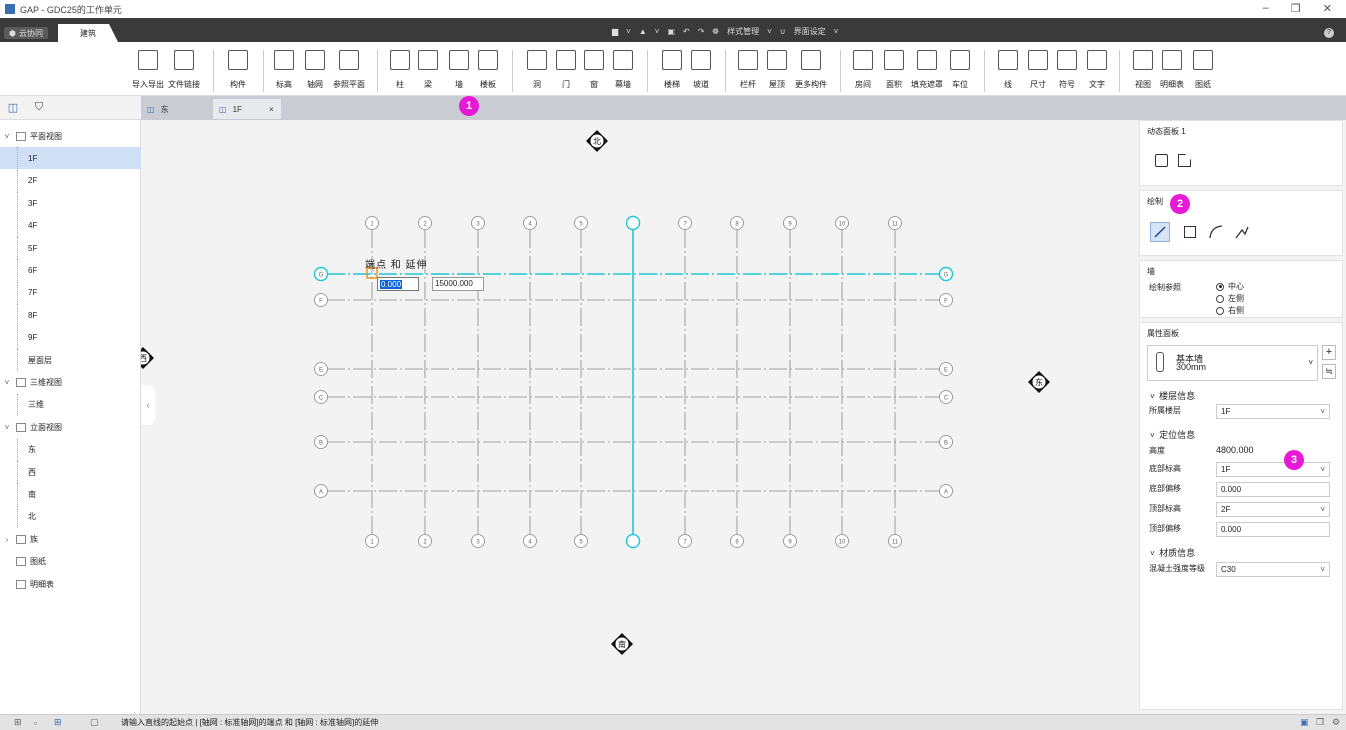 Image resolution: width=1346 pixels, height=730 pixels. Describe the element at coordinates (70, 270) in the screenshot. I see `tree-item: 6F` at that location.